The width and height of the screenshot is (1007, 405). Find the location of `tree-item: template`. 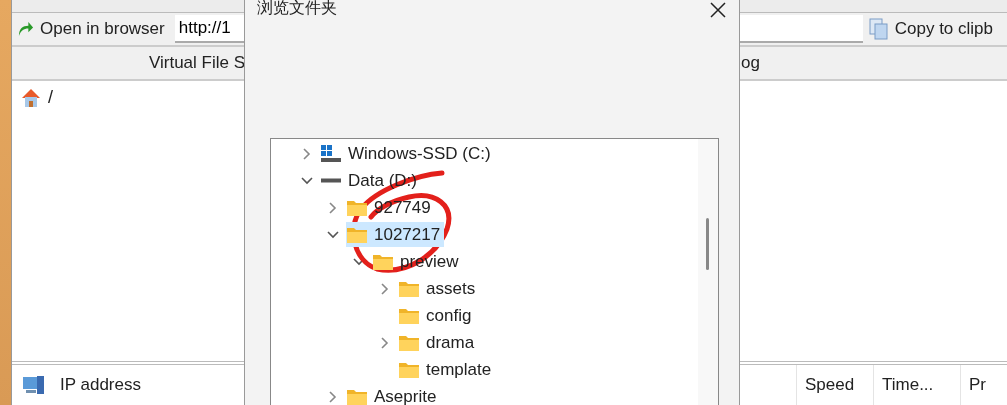

tree-item: template is located at coordinates (447, 369).